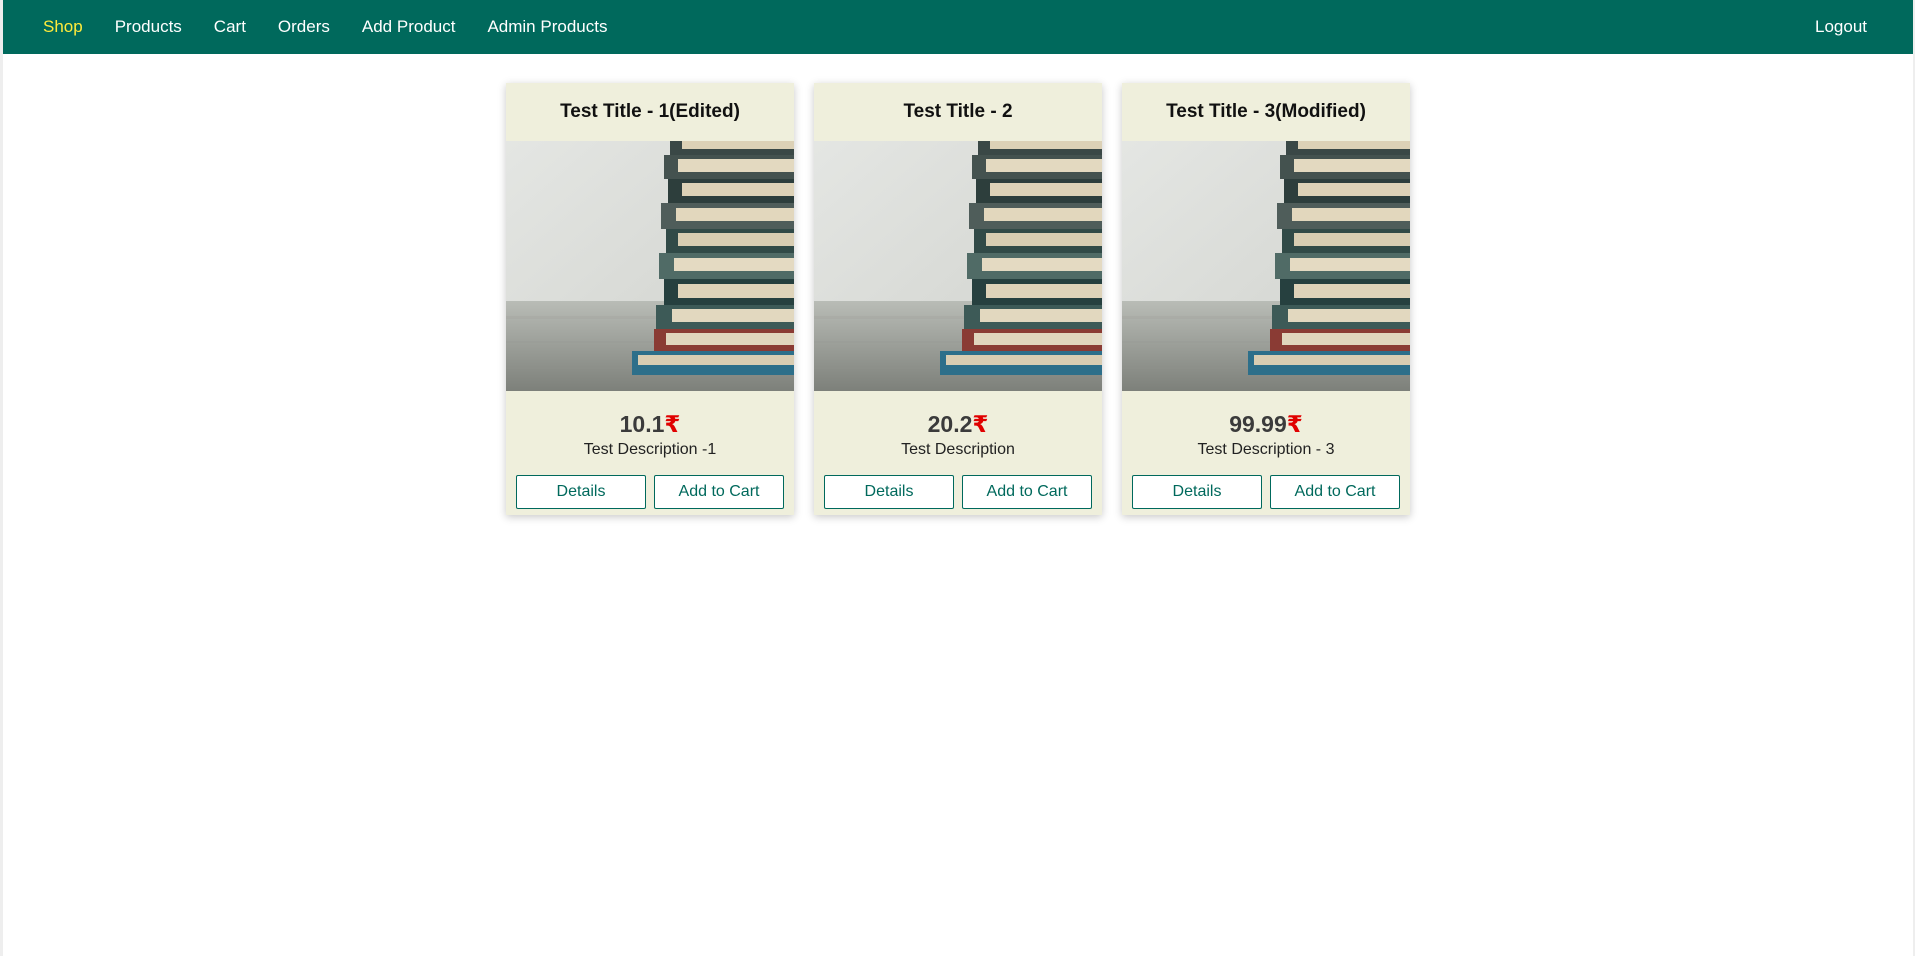 This screenshot has height=956, width=1915. I want to click on product-card-header: Test Title - 2, so click(958, 112).